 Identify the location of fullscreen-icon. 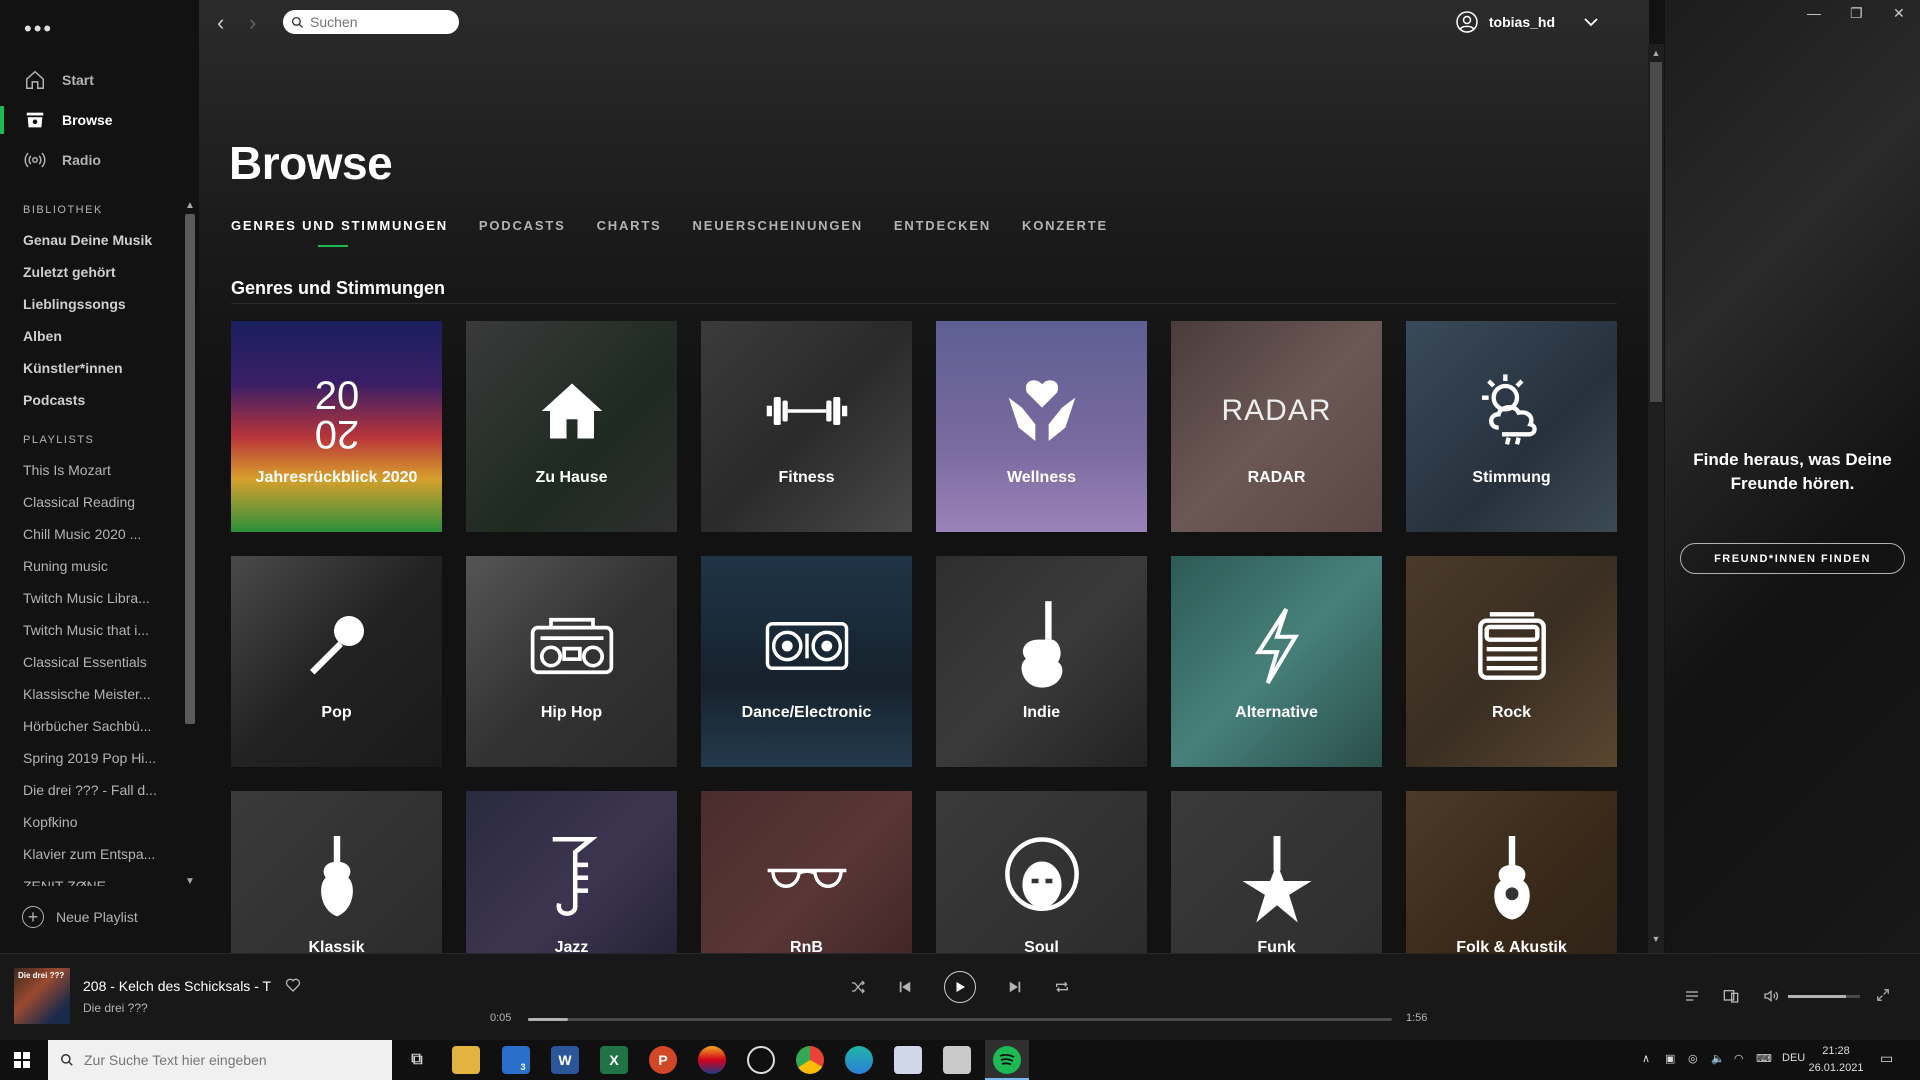
(1883, 995).